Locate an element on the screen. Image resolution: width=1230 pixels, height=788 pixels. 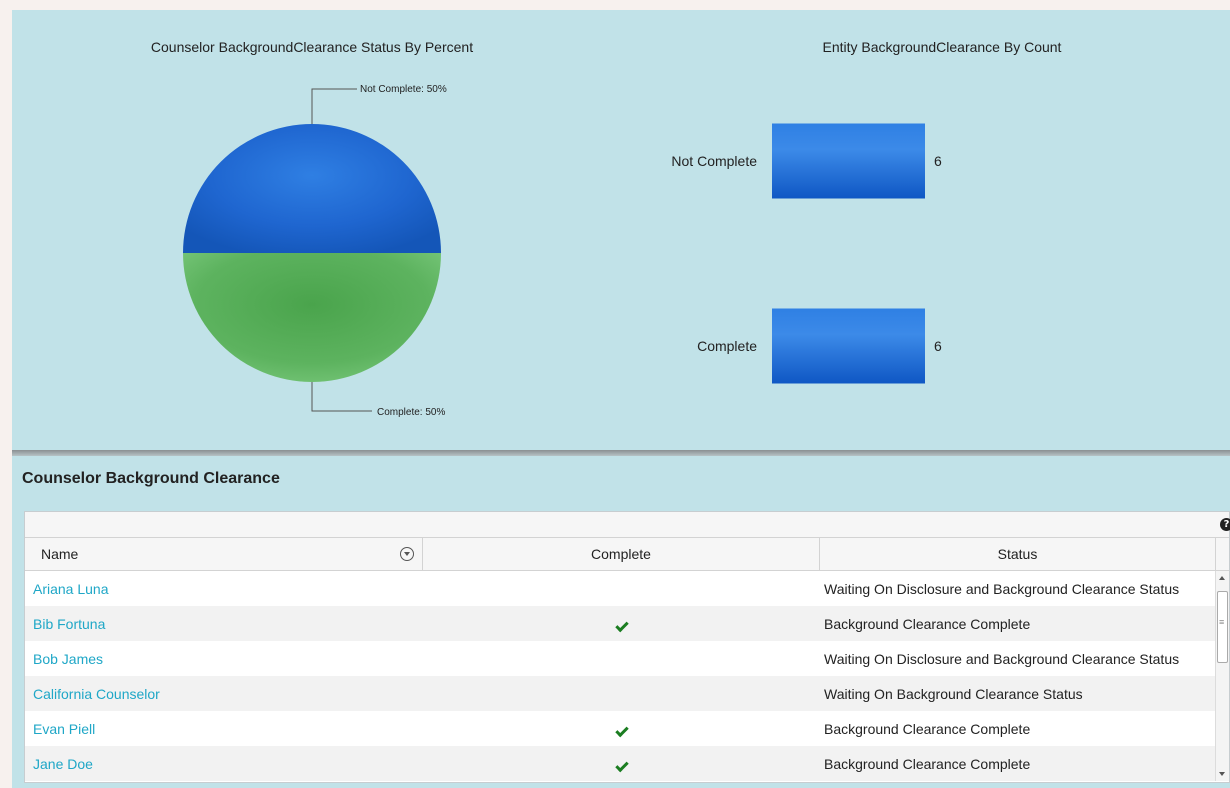
pie-slice-not-complete is located at coordinates (312, 188).